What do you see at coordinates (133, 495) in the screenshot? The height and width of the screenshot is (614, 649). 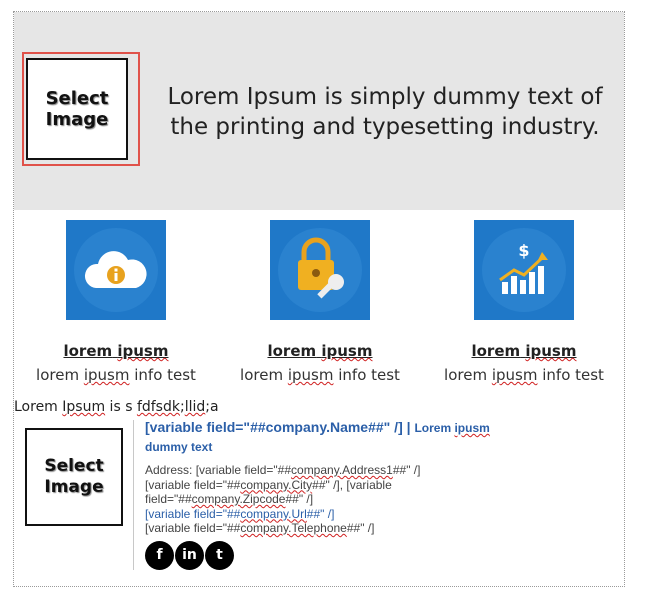 I see `signature-divider` at bounding box center [133, 495].